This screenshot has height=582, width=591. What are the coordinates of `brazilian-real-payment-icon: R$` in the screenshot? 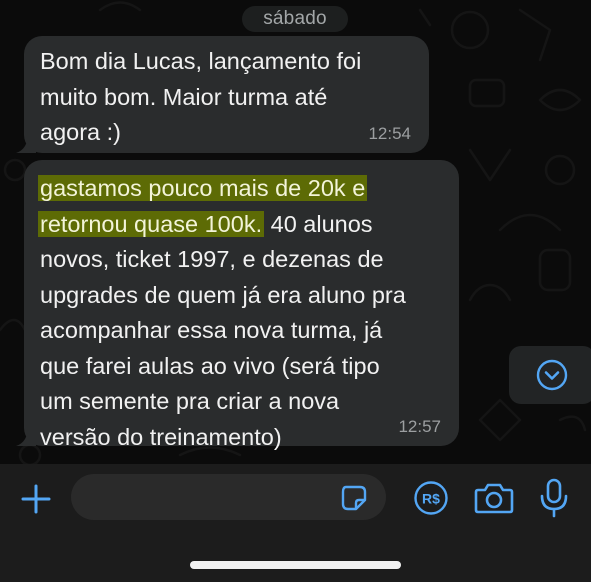 It's located at (431, 498).